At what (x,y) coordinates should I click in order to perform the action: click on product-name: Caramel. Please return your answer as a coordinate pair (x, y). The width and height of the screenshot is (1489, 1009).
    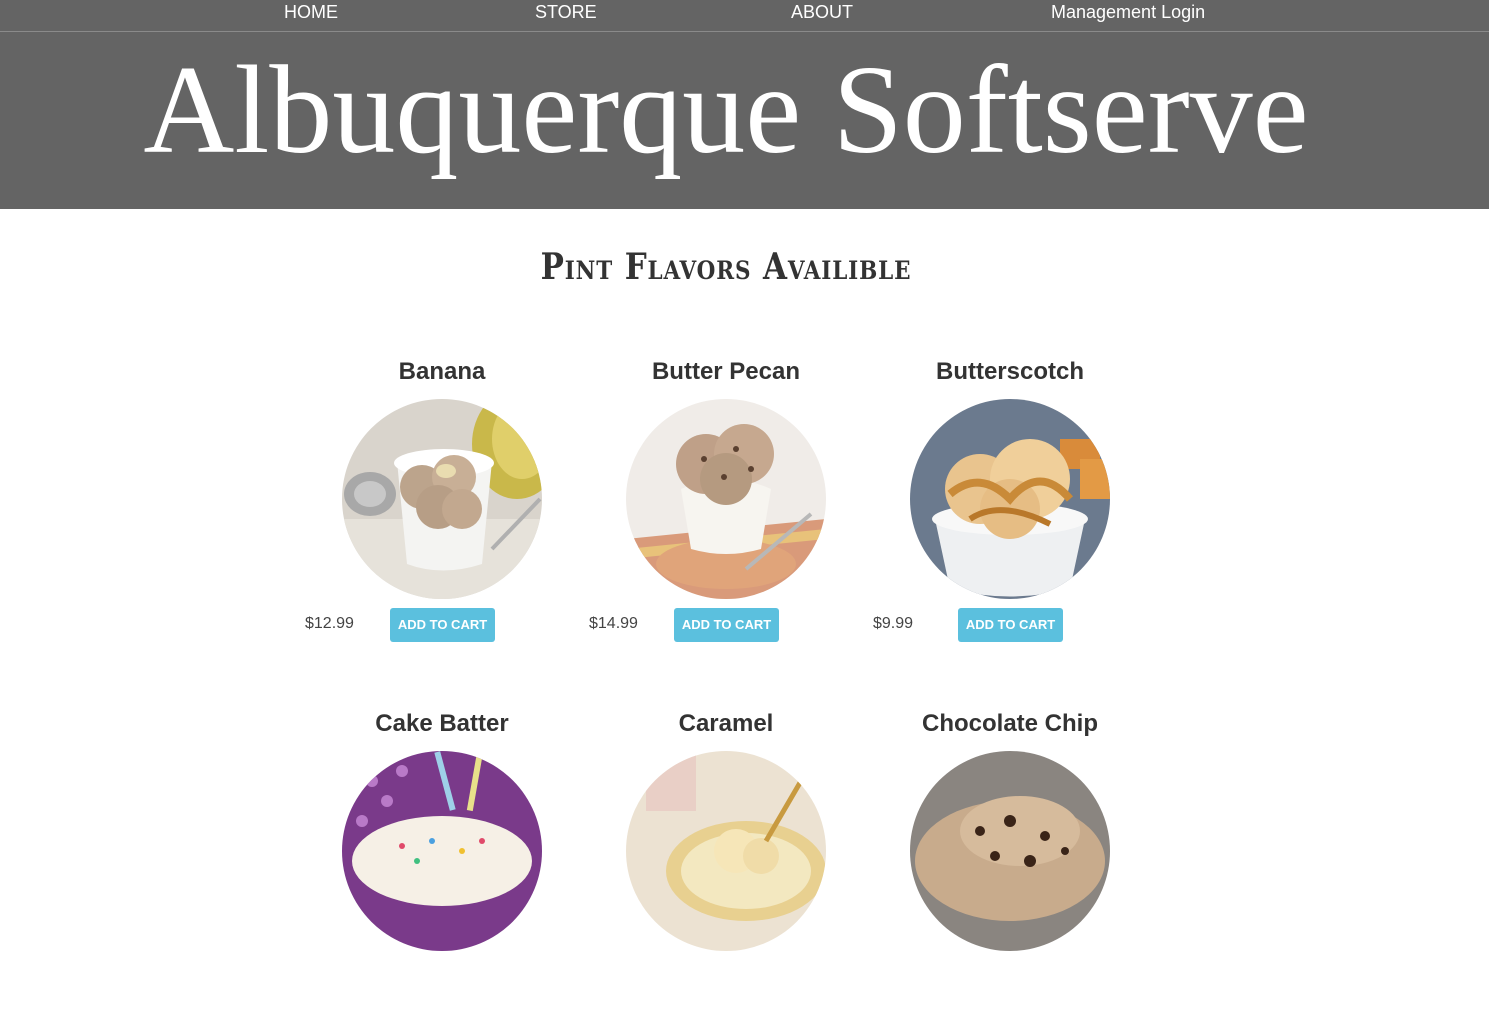
    Looking at the image, I should click on (726, 723).